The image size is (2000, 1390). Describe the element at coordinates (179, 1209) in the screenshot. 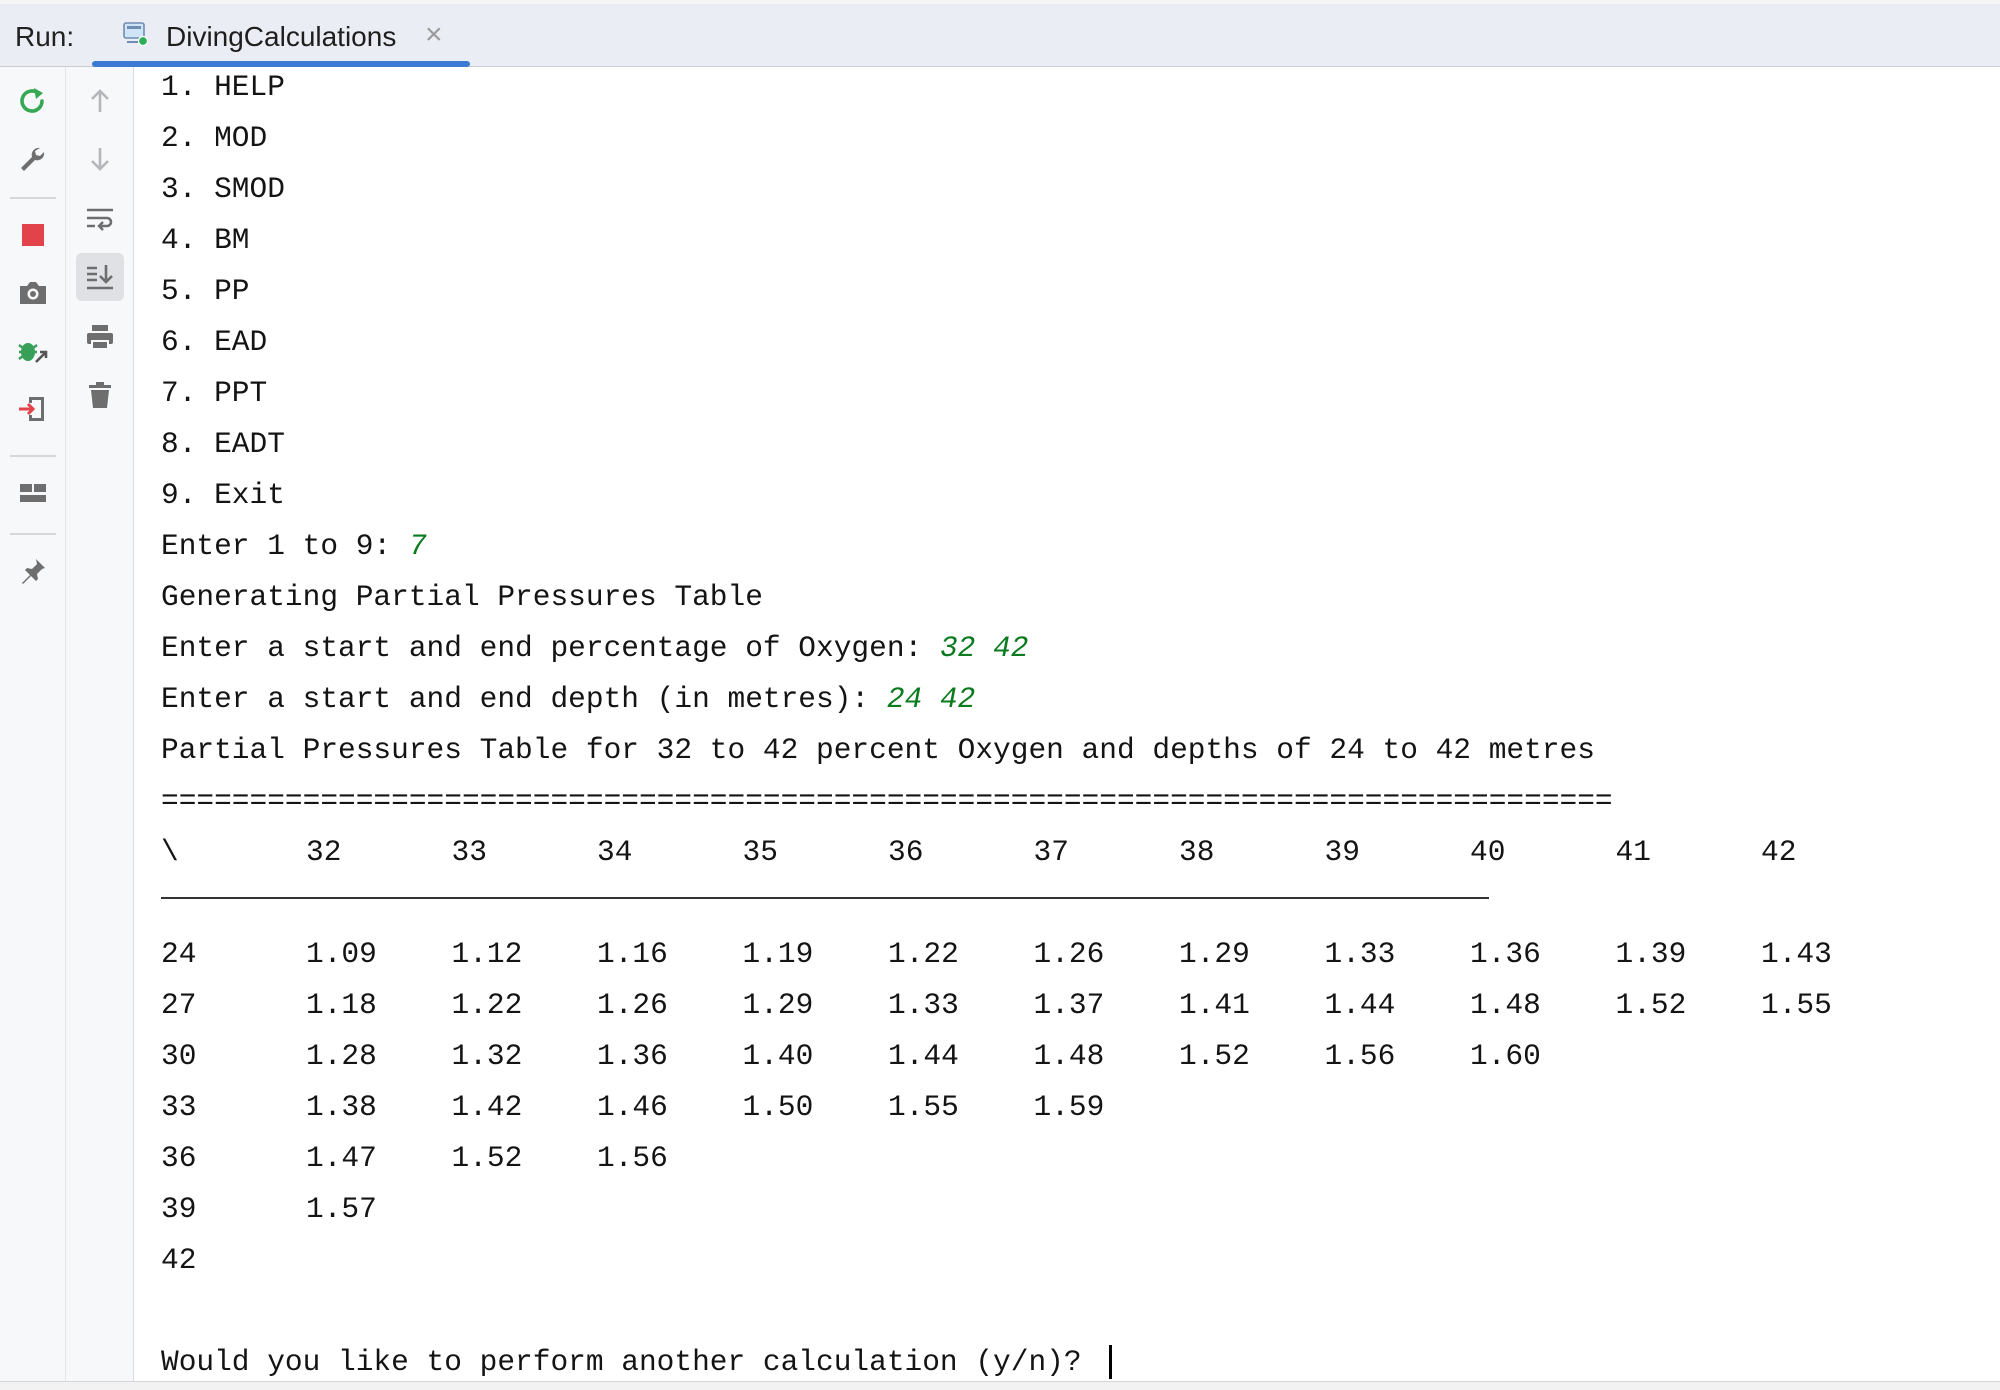

I see `row-header-depth: 39` at that location.